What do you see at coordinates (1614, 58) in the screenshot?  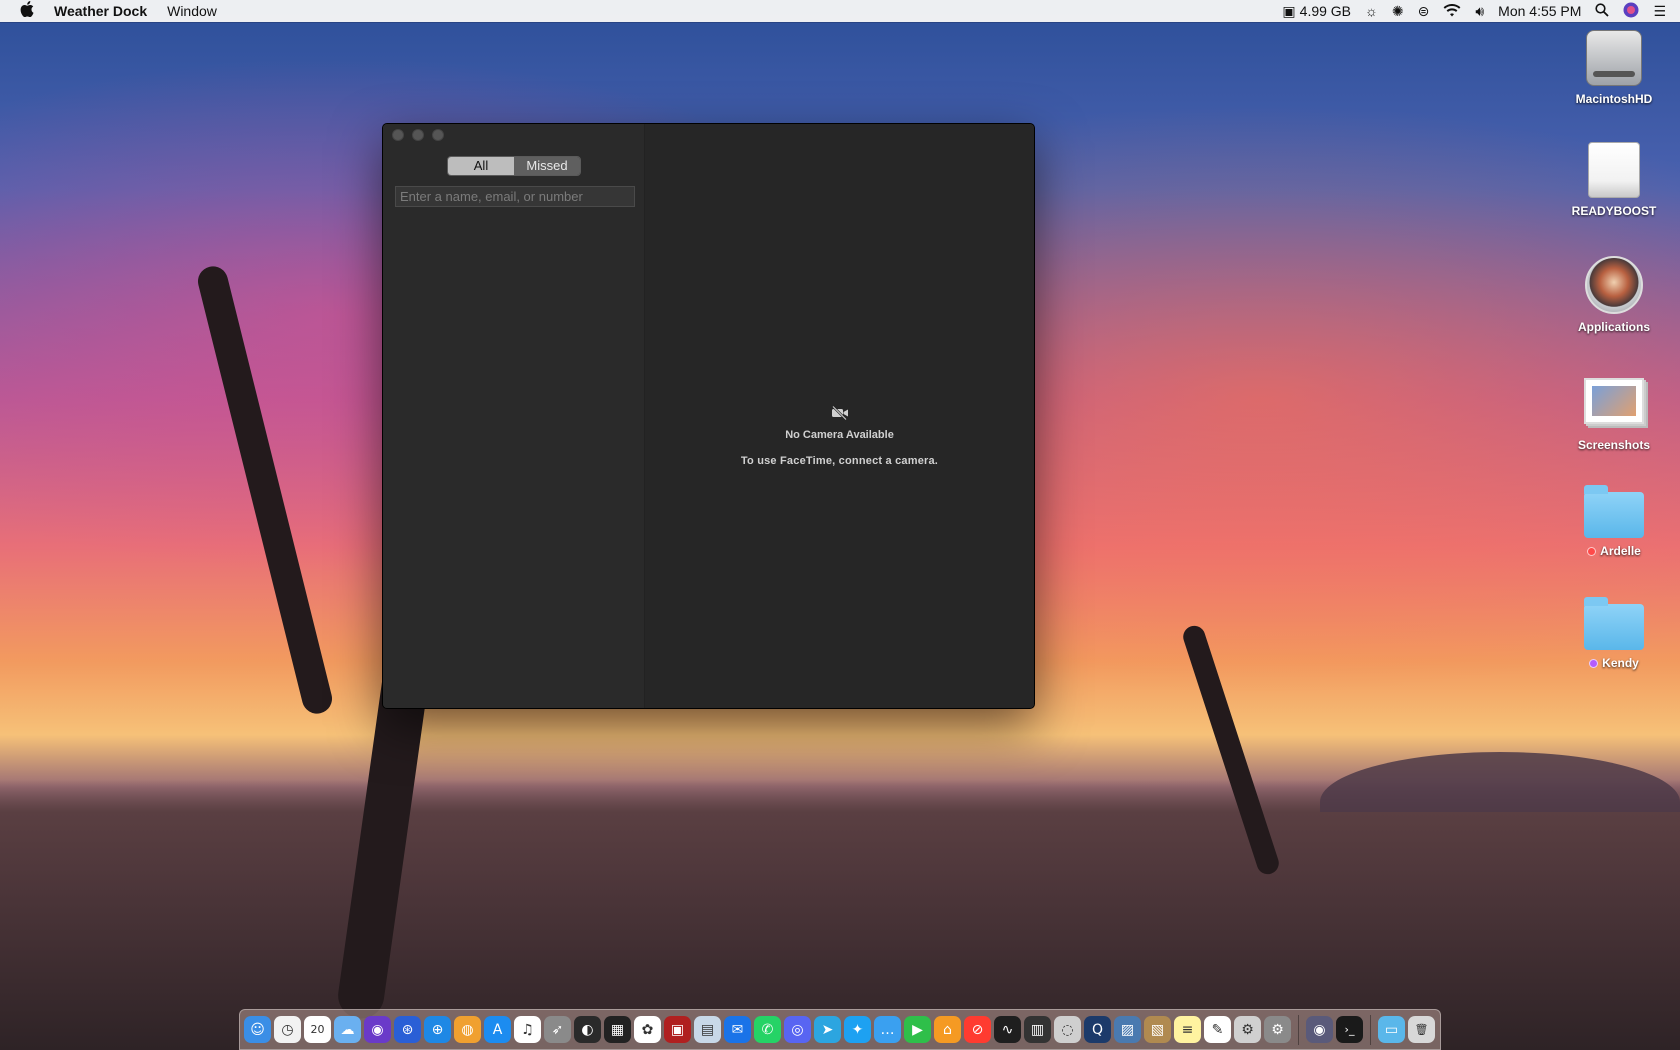 I see `hard-drive-icon` at bounding box center [1614, 58].